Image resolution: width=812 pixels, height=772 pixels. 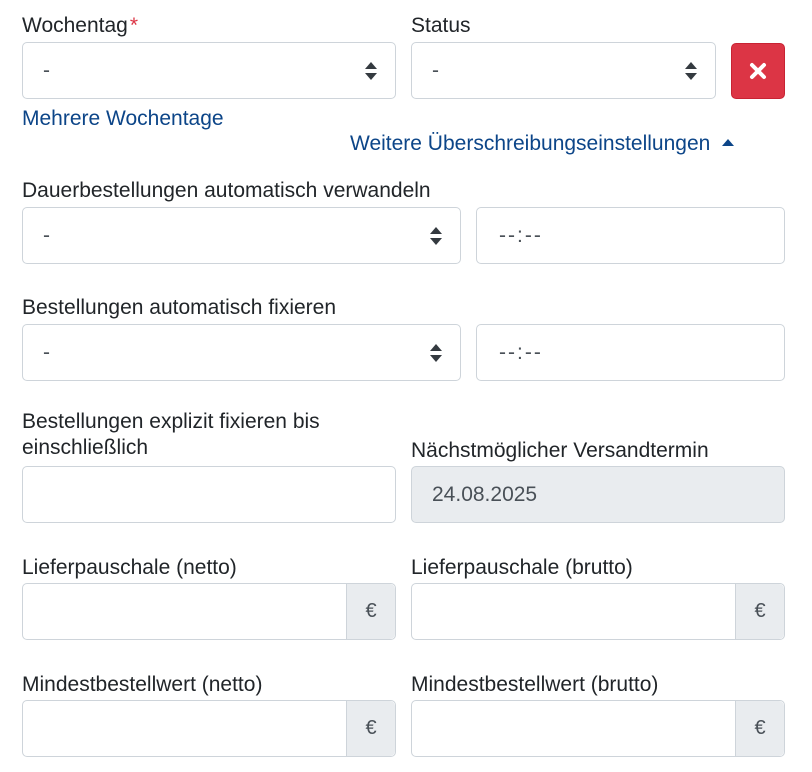 I want to click on dauer-select: -, so click(x=241, y=235).